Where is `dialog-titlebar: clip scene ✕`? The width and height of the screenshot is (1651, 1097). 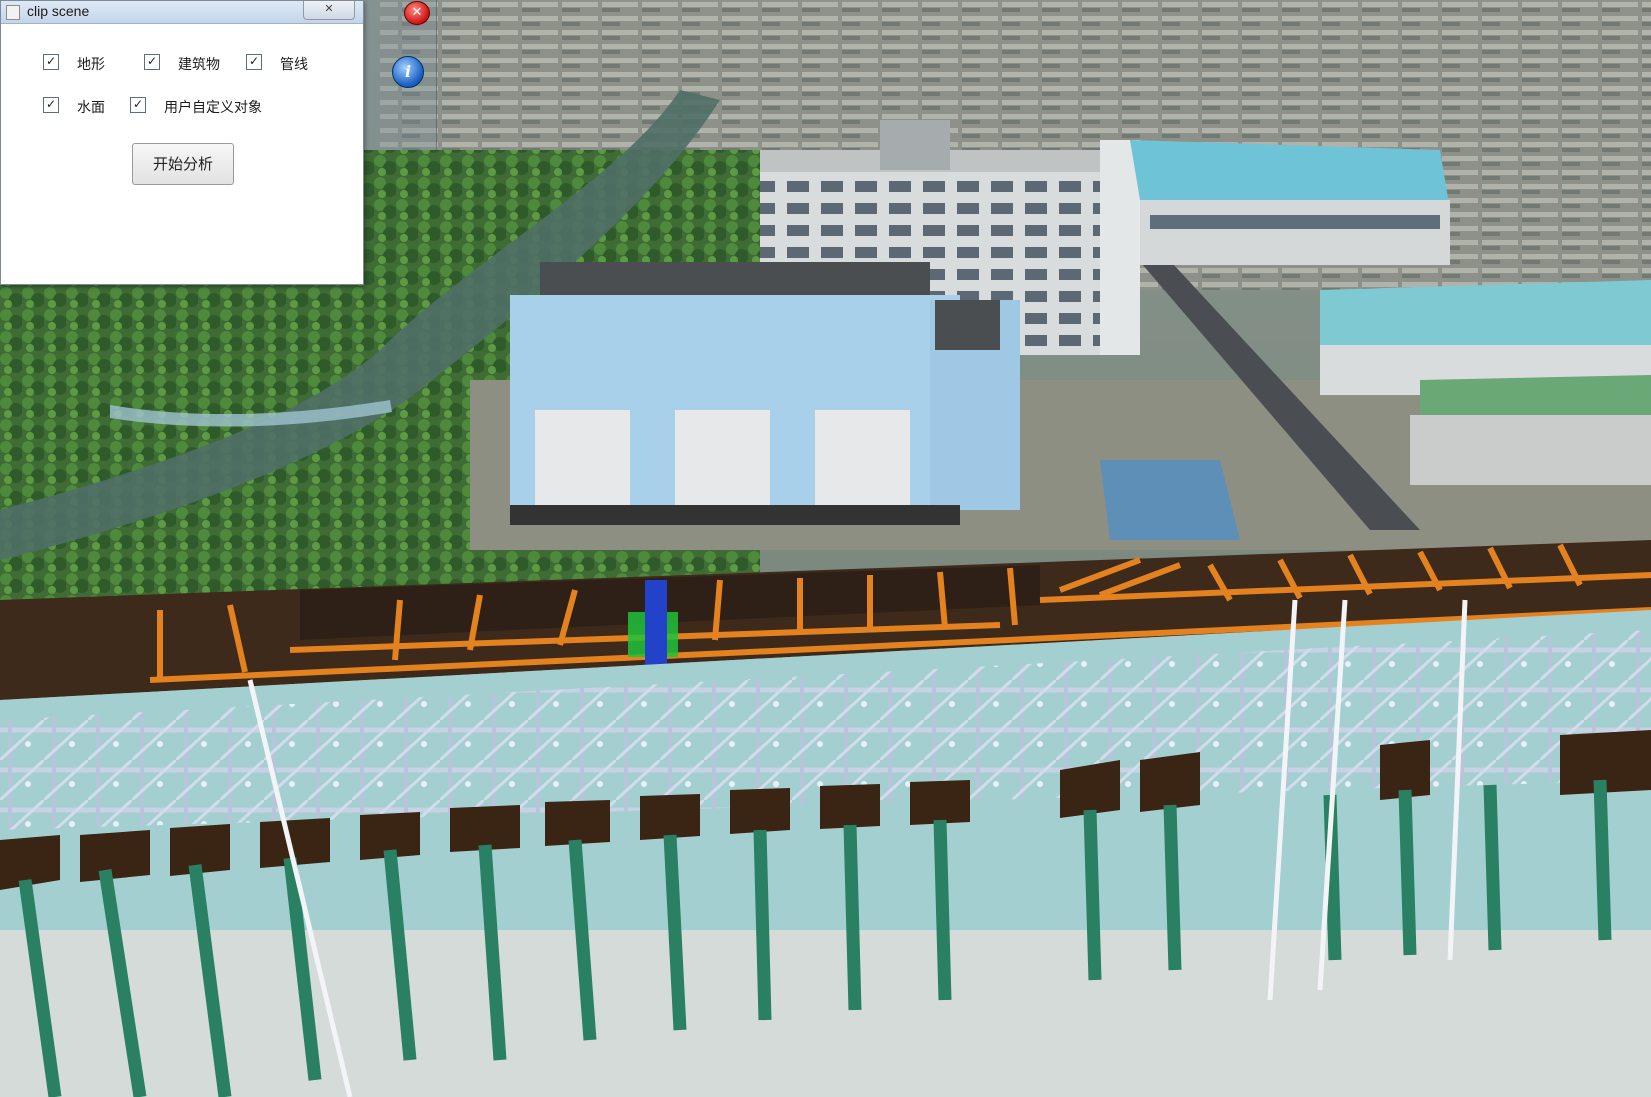 dialog-titlebar: clip scene ✕ is located at coordinates (182, 12).